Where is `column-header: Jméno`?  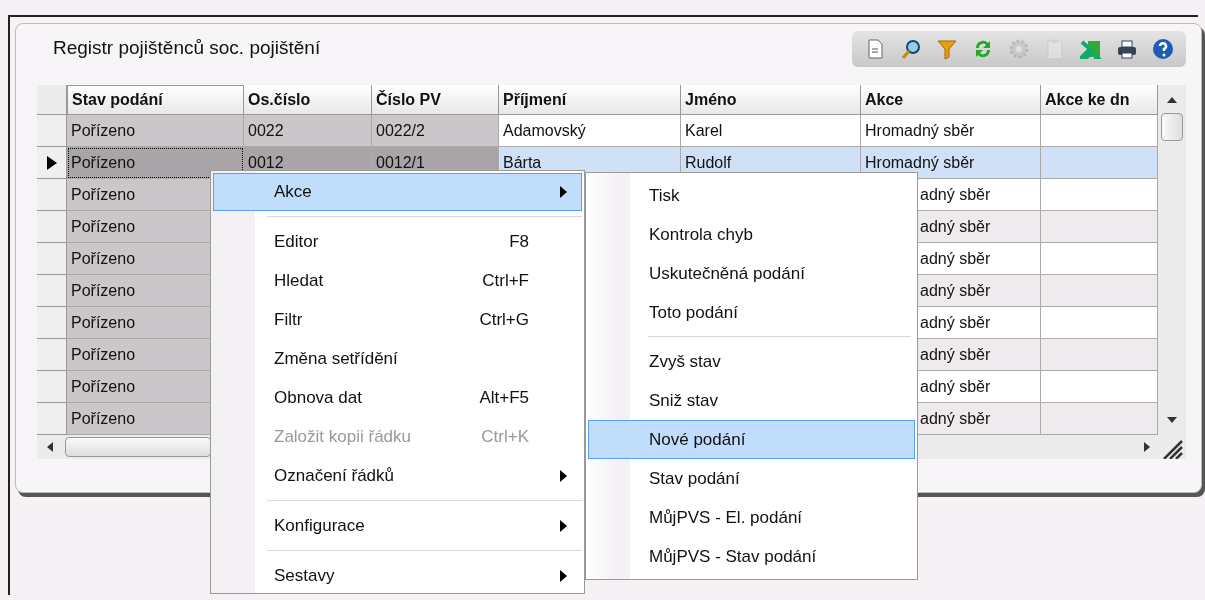 column-header: Jméno is located at coordinates (771, 100).